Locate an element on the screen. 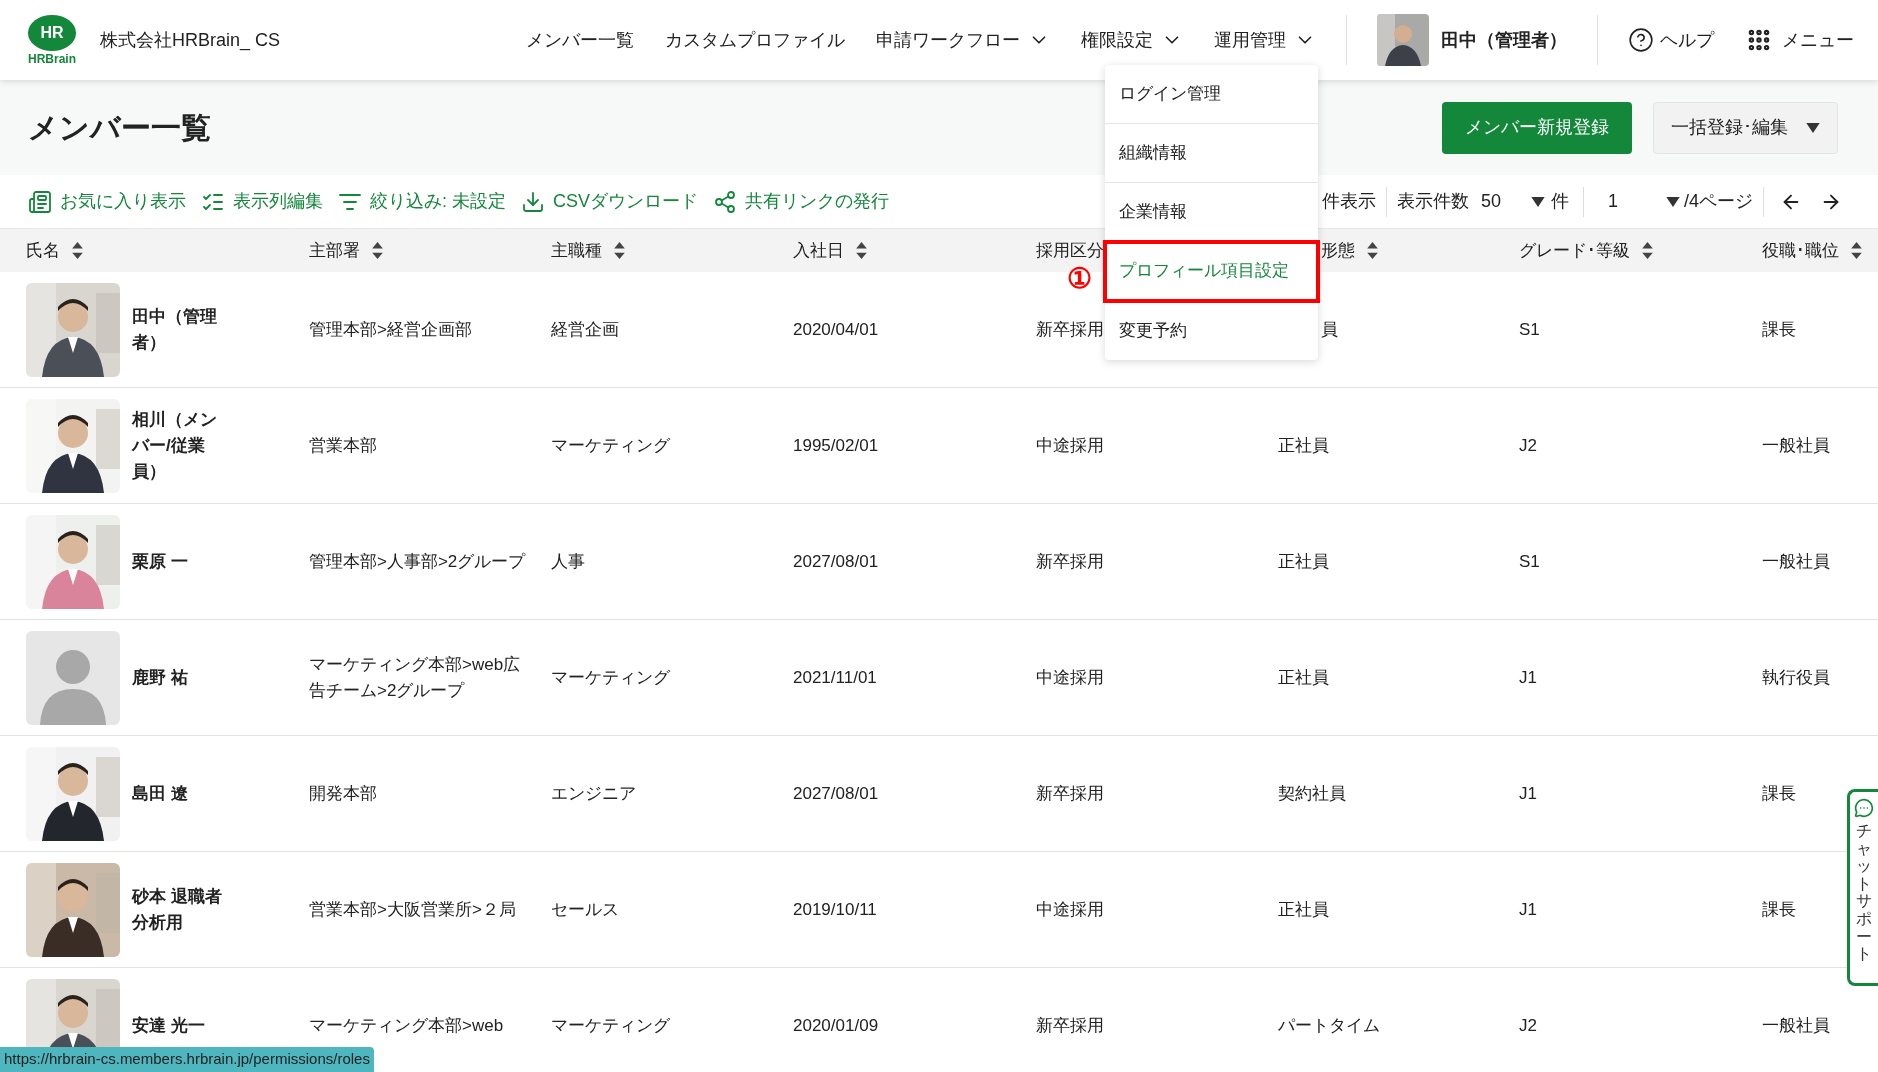  menu-item: 変更予約 is located at coordinates (1211, 330).